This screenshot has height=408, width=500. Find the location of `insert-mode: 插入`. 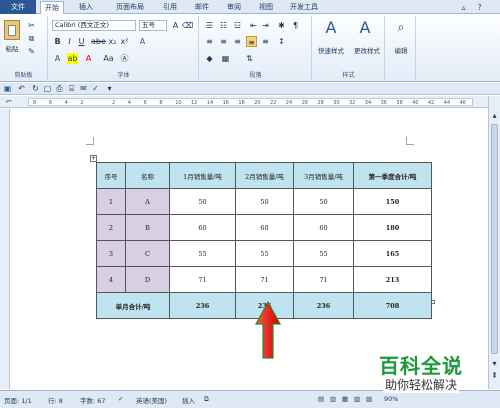

insert-mode: 插入 is located at coordinates (188, 400).